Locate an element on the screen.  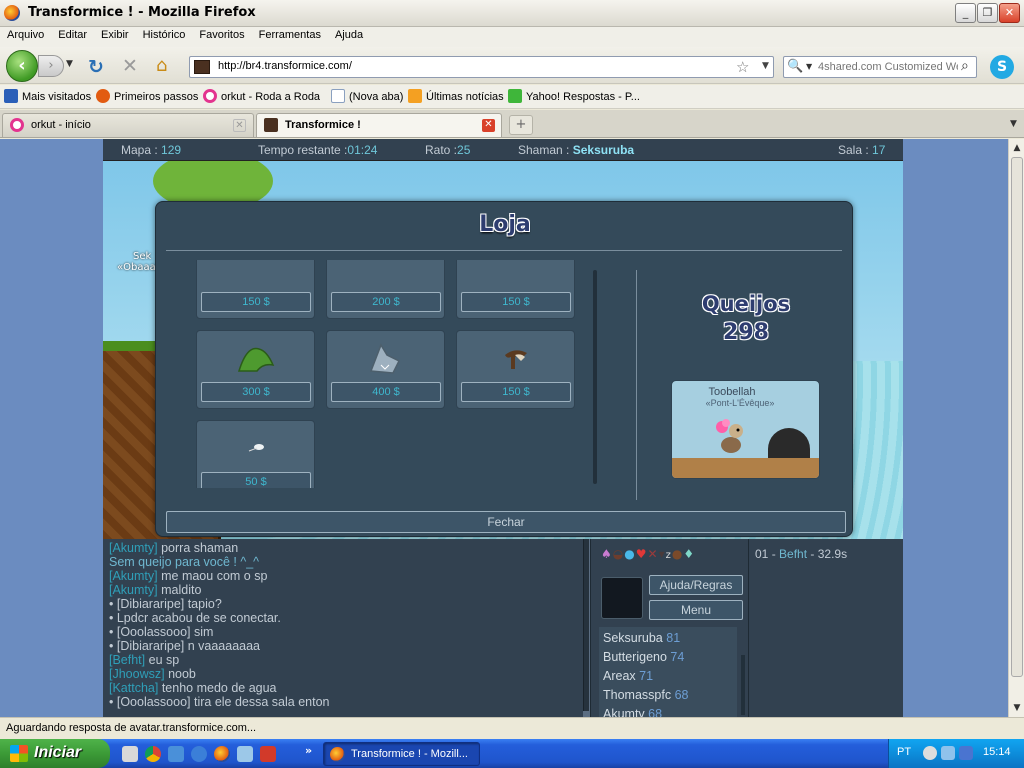
shop-item: 200 $ is located at coordinates (385, 289).